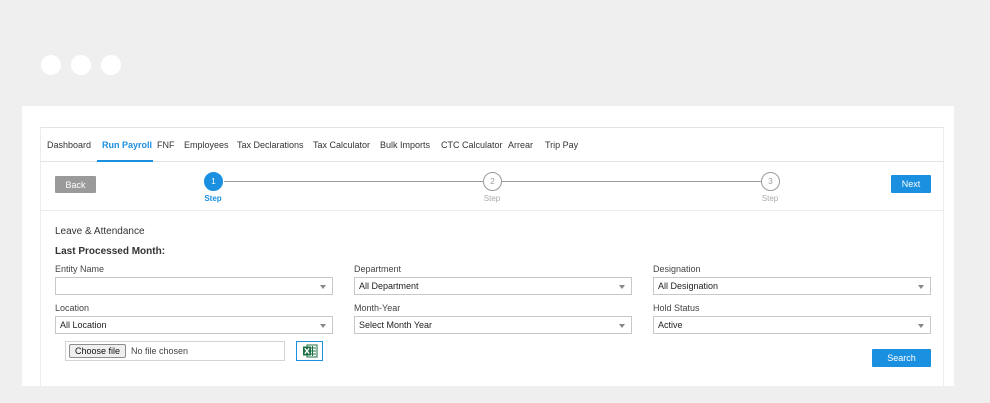 This screenshot has height=403, width=990. Describe the element at coordinates (80, 269) in the screenshot. I see `entity-name-label: Entity Name` at that location.